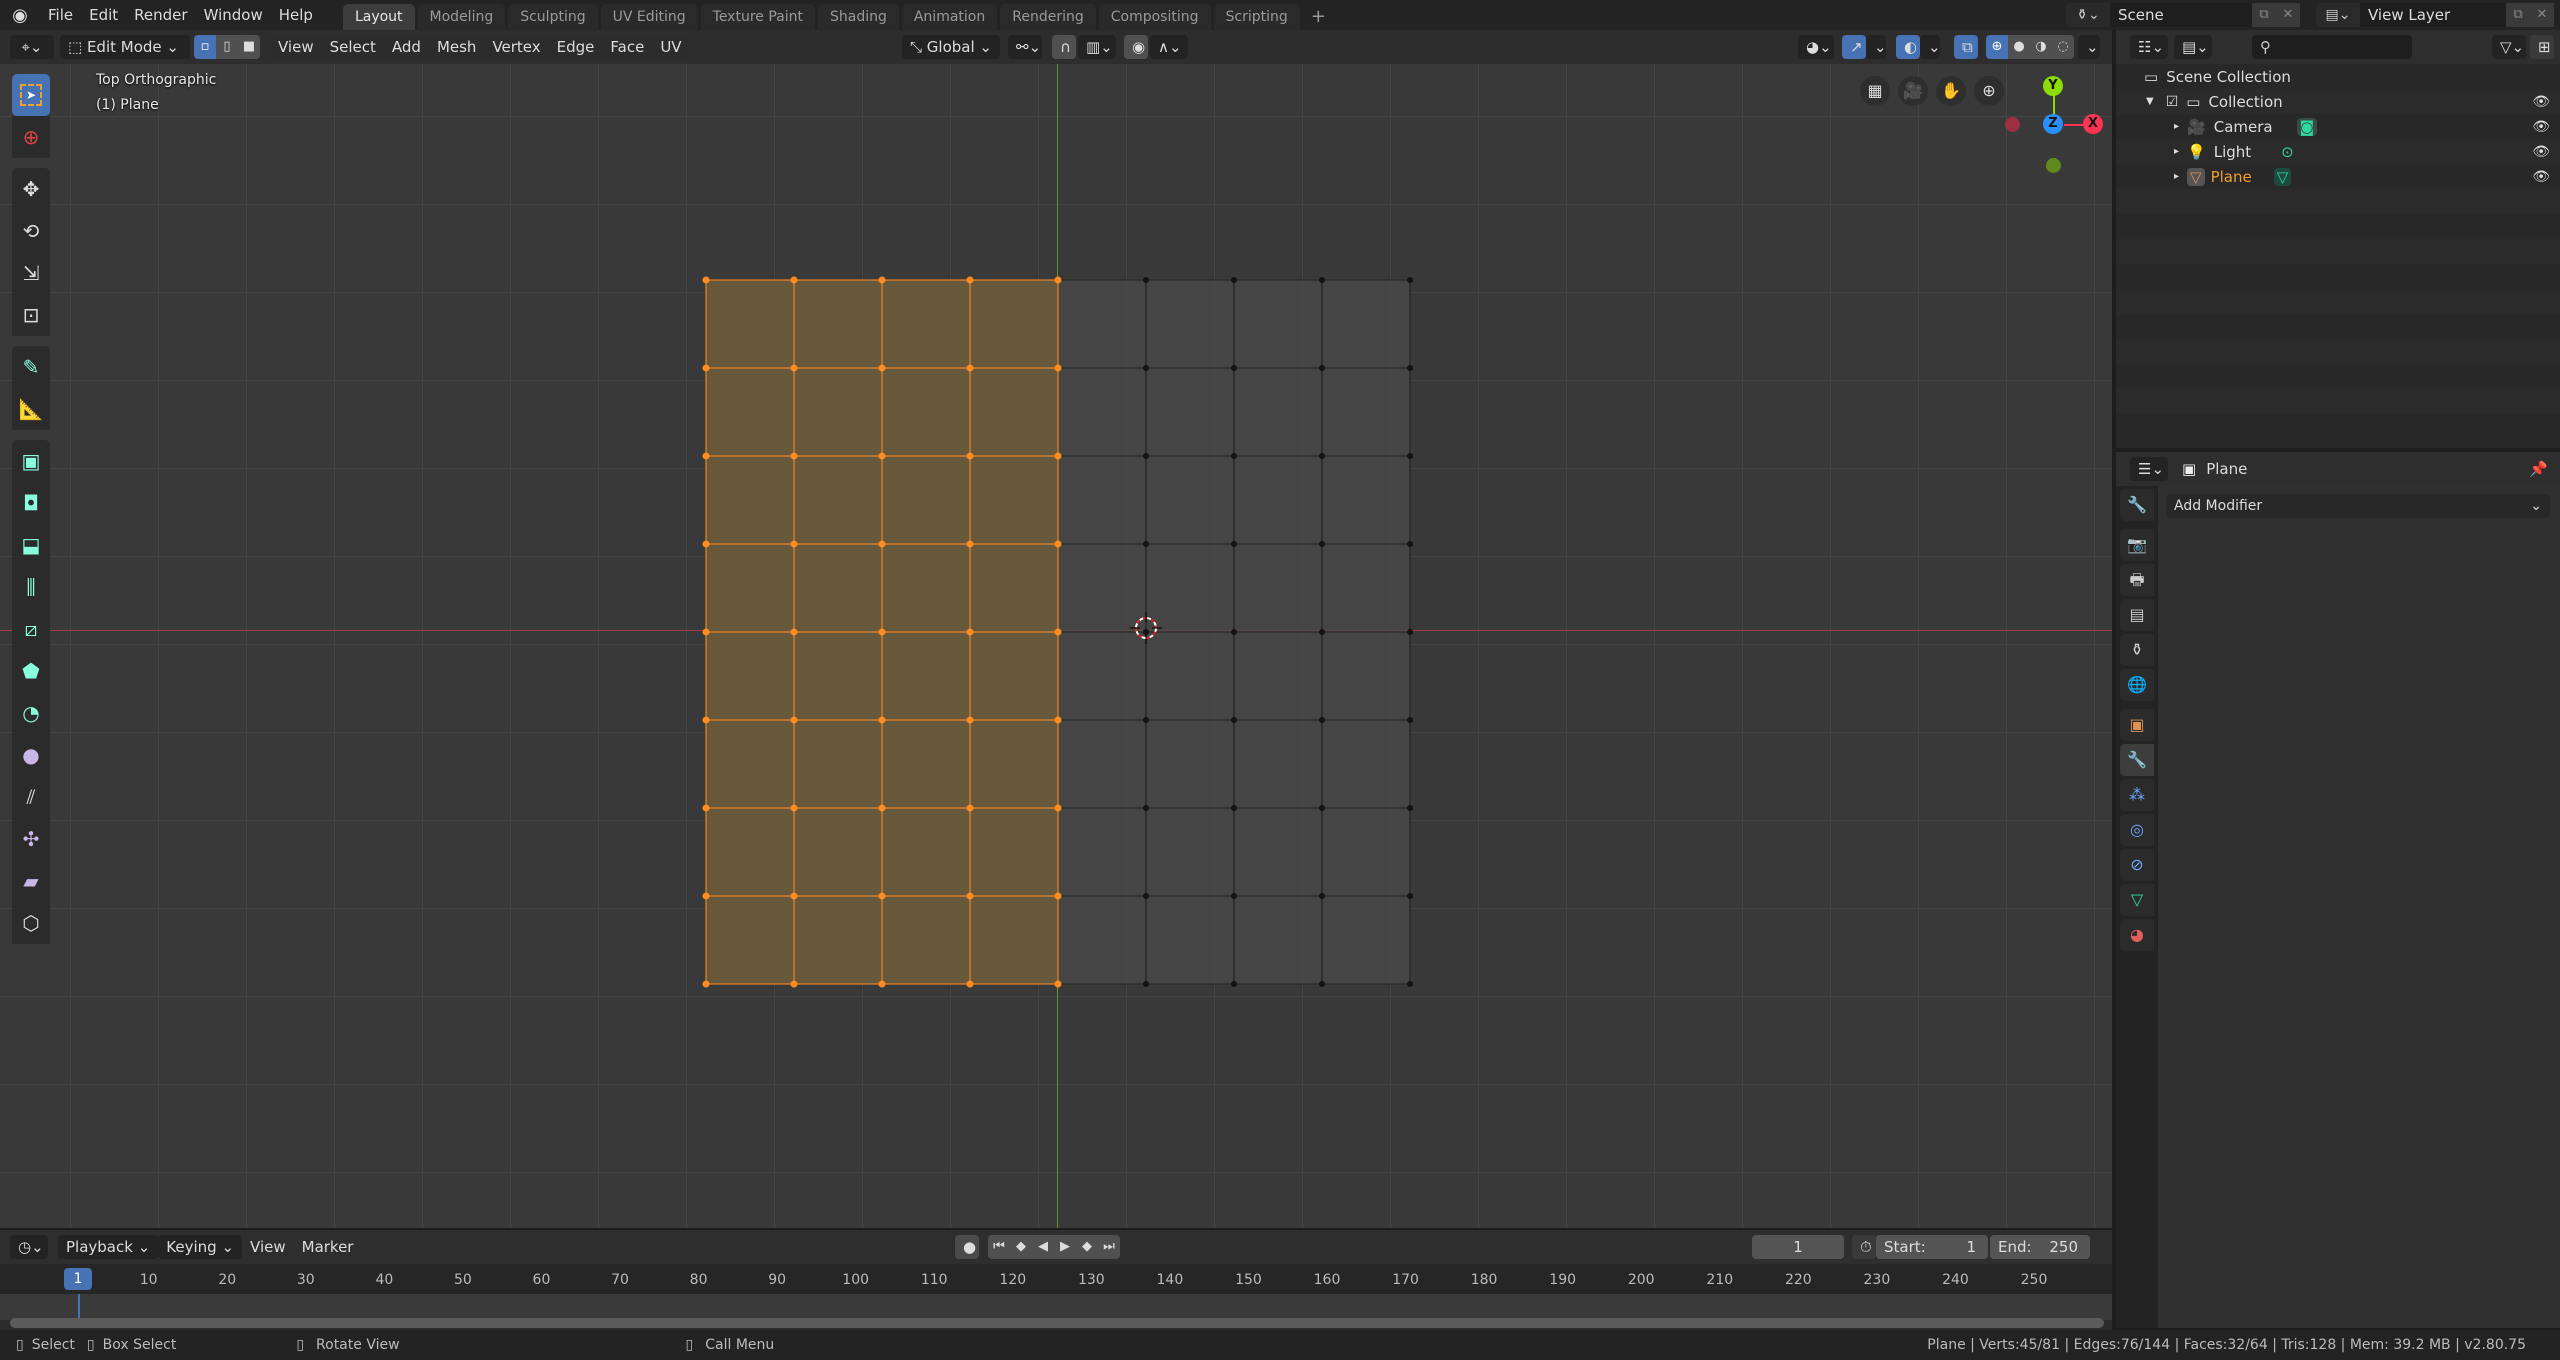 This screenshot has height=1360, width=2560. Describe the element at coordinates (249, 47) in the screenshot. I see `face-select-icon: ■` at that location.